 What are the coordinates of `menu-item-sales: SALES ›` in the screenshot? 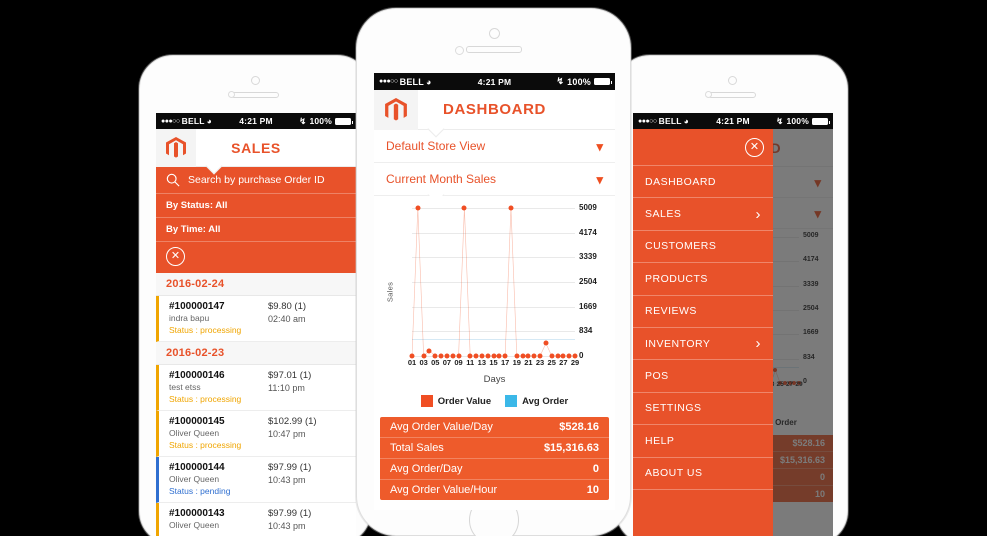 It's located at (703, 214).